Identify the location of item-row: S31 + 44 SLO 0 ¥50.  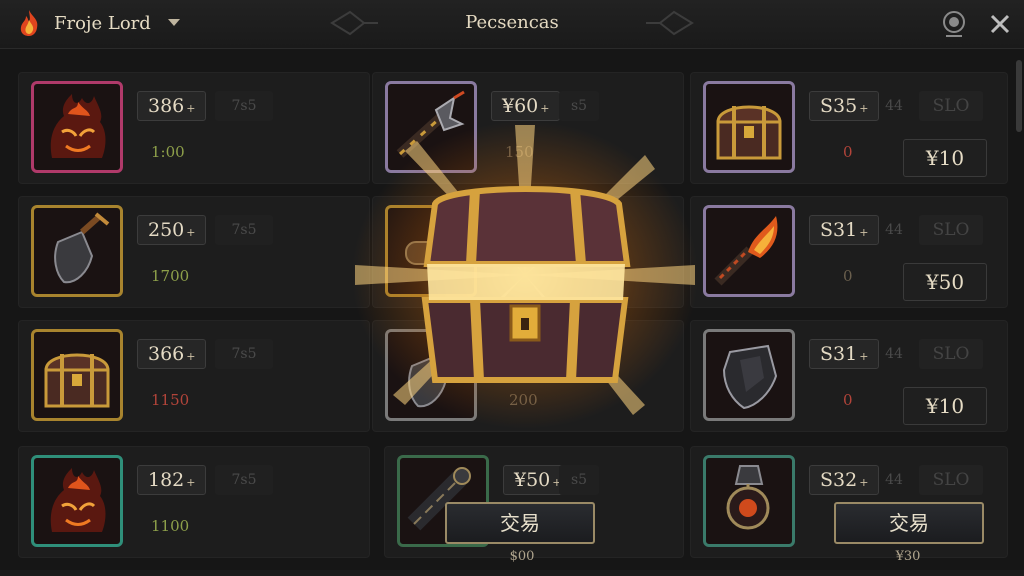
(849, 252).